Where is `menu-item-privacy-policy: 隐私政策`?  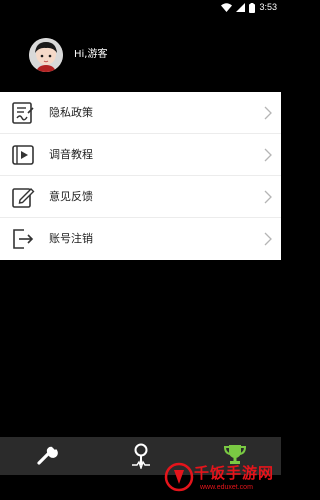
menu-item-privacy-policy: 隐私政策 is located at coordinates (140, 113).